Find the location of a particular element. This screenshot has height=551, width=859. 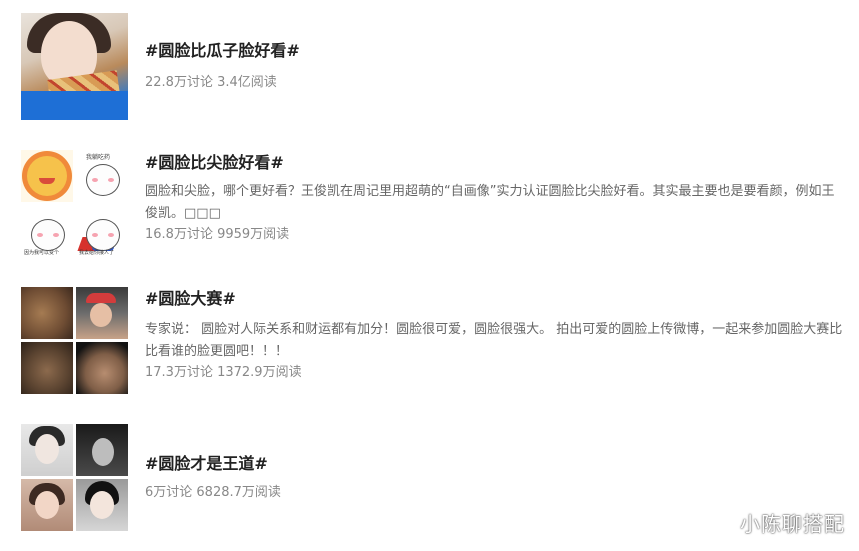

topic-stats: 22.8万讨论 3.4亿阅读 is located at coordinates (211, 82).